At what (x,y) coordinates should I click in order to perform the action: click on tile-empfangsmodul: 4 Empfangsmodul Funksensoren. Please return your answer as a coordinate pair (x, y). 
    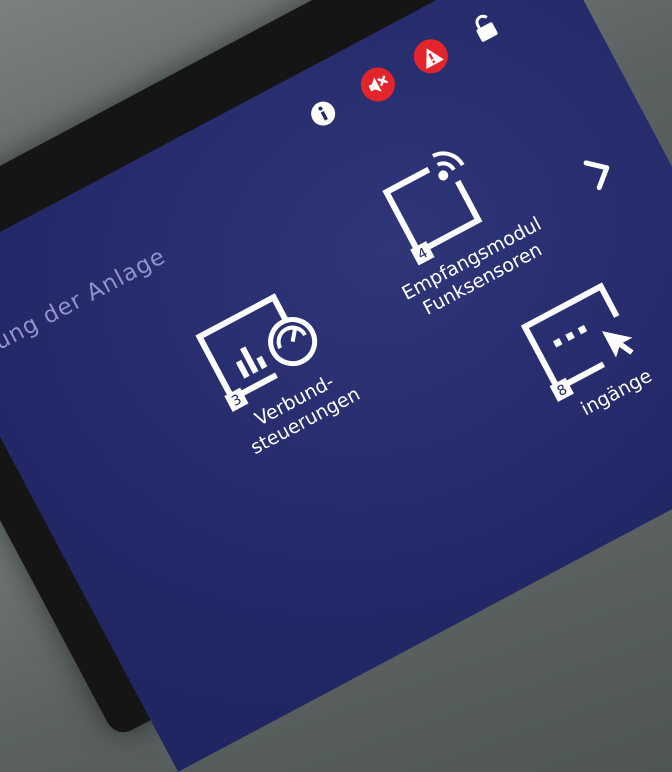
    Looking at the image, I should click on (453, 224).